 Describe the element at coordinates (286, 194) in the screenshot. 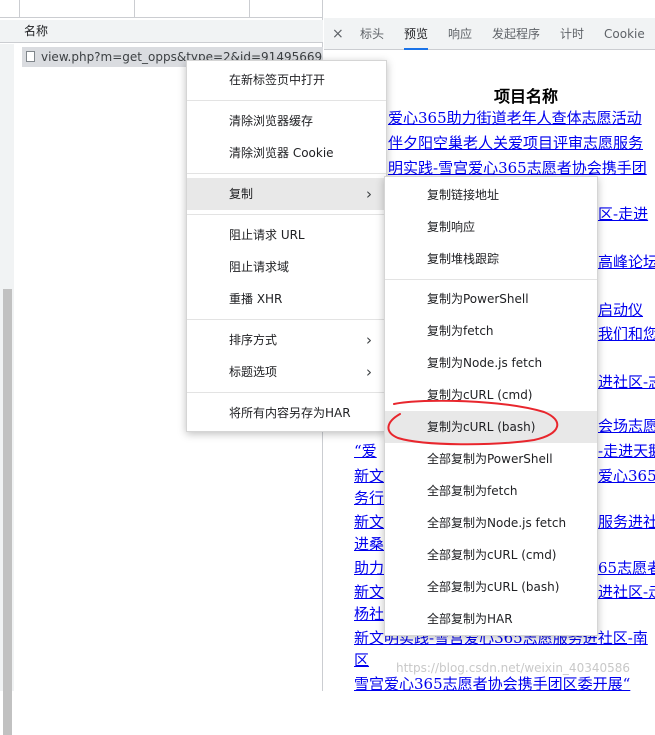

I see `menu-item-copy: 复制 ›` at that location.